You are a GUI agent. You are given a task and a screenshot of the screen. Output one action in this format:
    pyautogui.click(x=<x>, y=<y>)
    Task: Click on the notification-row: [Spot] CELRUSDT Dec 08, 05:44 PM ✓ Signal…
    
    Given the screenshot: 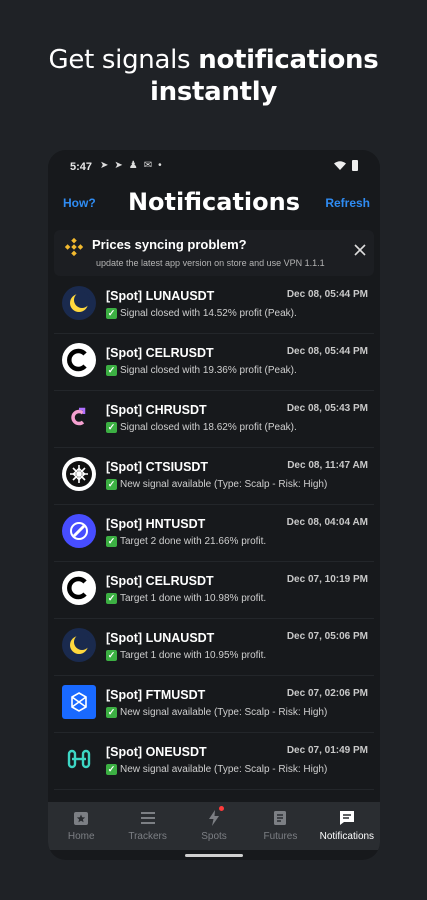 What is the action you would take?
    pyautogui.click(x=214, y=362)
    